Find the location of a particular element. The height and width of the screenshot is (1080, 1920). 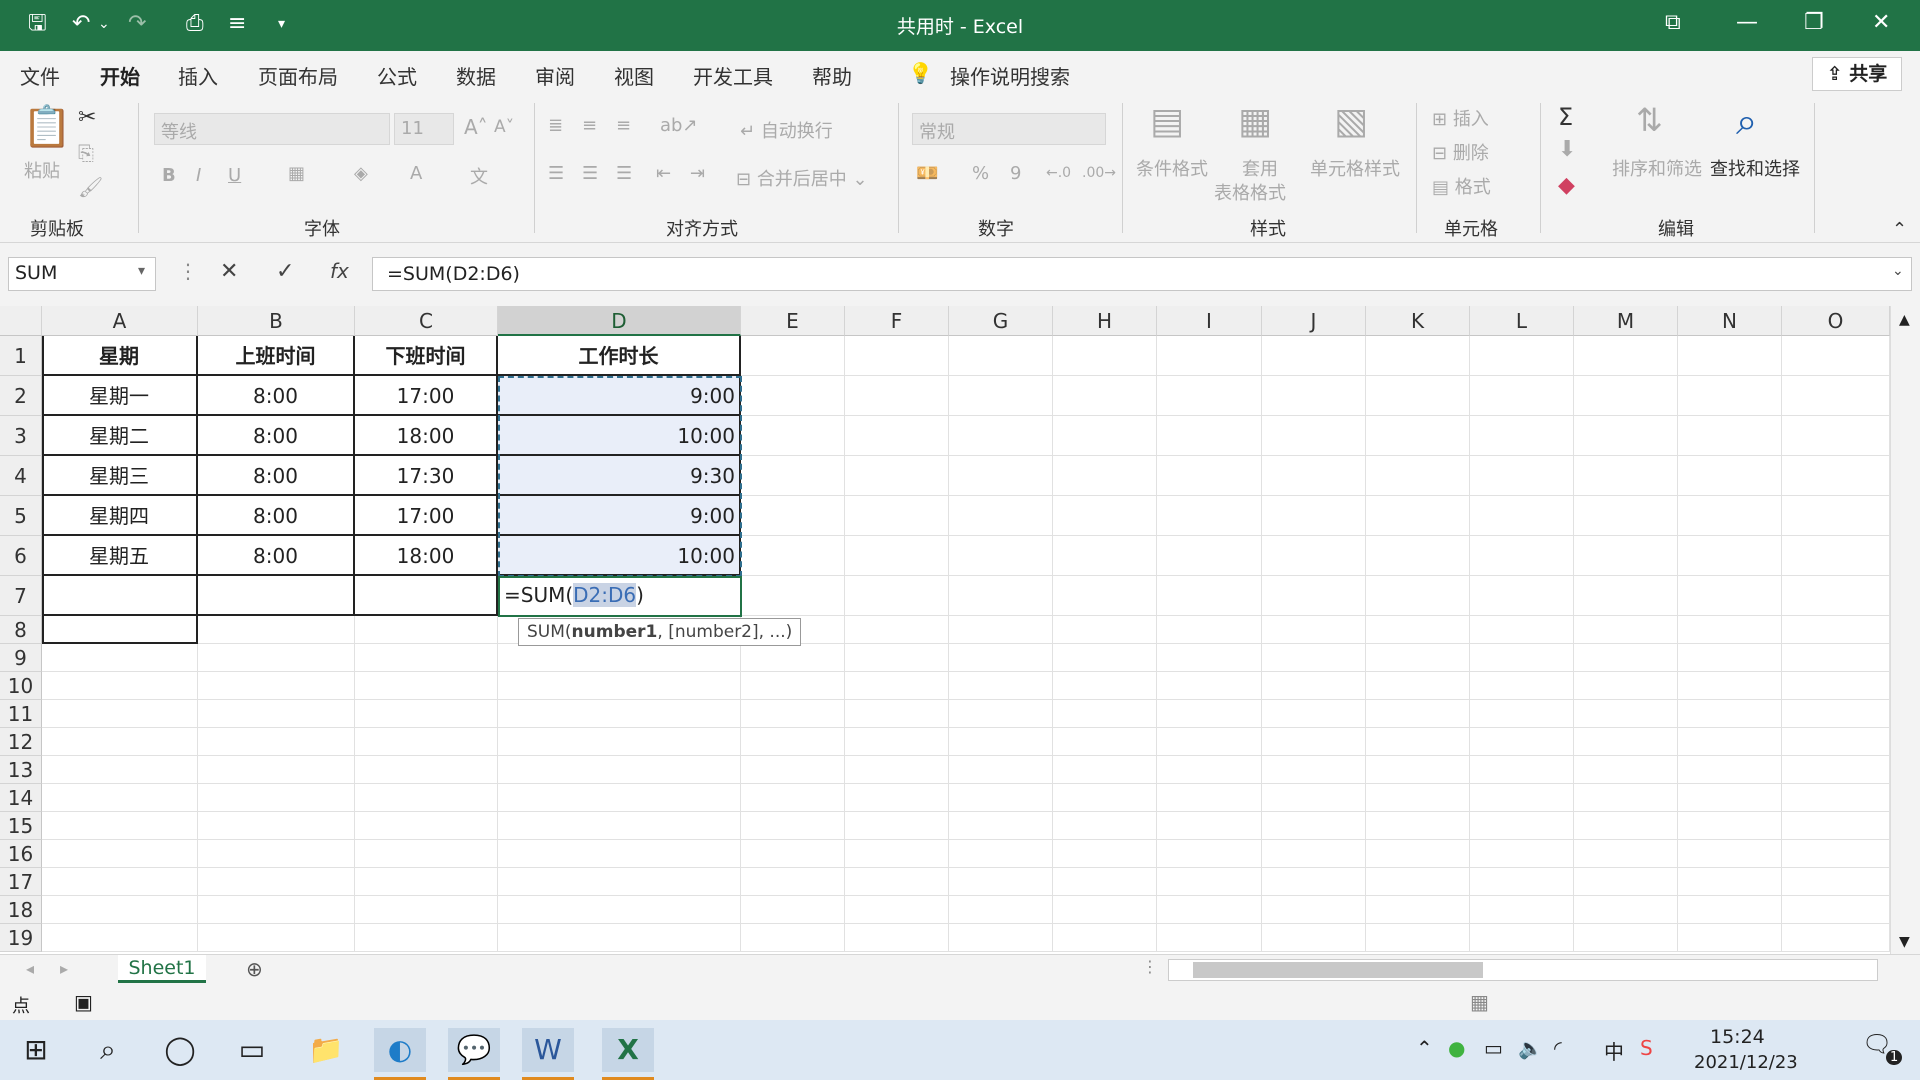

prev-sheet-icon: ◂ is located at coordinates (30, 968).